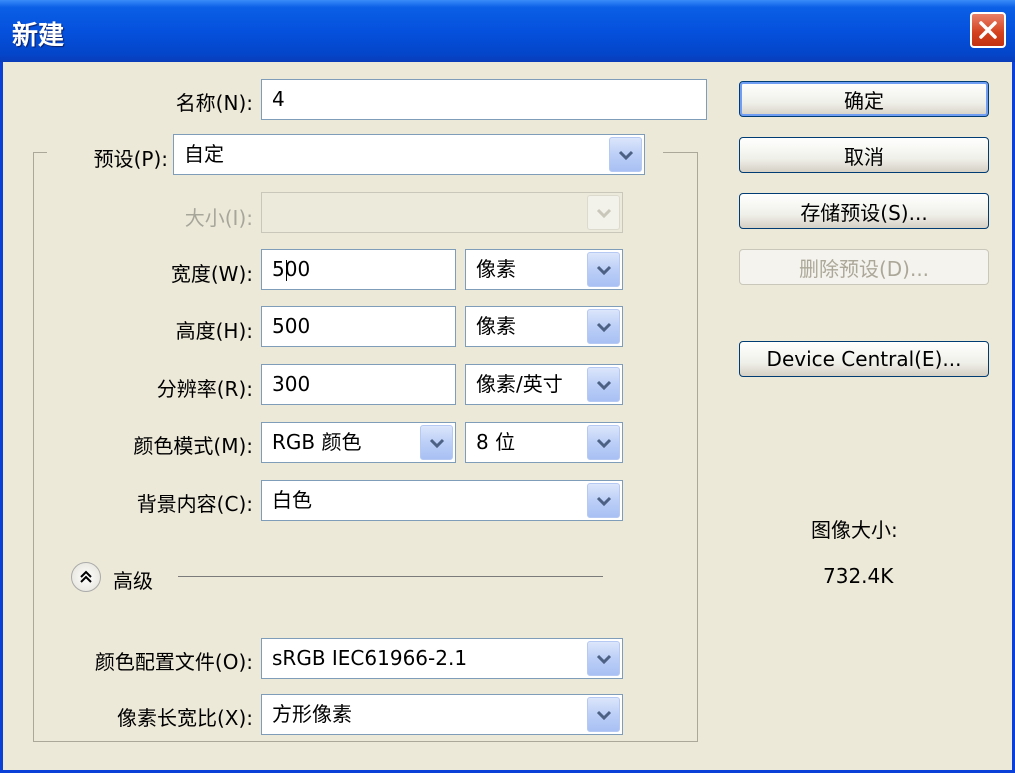 This screenshot has width=1015, height=773. I want to click on width-unit-dropdown-button, so click(603, 269).